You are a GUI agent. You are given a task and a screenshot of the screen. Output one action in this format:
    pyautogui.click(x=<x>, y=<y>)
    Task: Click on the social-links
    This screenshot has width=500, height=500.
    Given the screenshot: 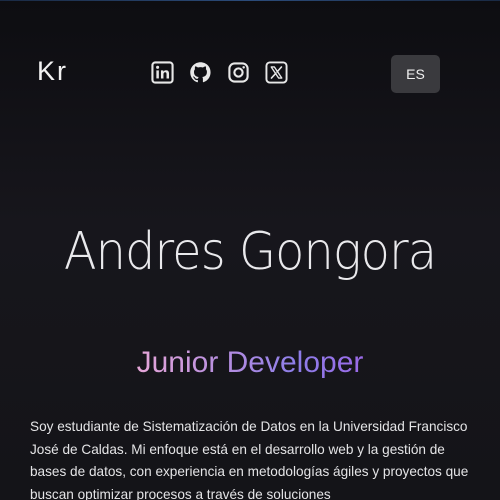 What is the action you would take?
    pyautogui.click(x=219, y=72)
    